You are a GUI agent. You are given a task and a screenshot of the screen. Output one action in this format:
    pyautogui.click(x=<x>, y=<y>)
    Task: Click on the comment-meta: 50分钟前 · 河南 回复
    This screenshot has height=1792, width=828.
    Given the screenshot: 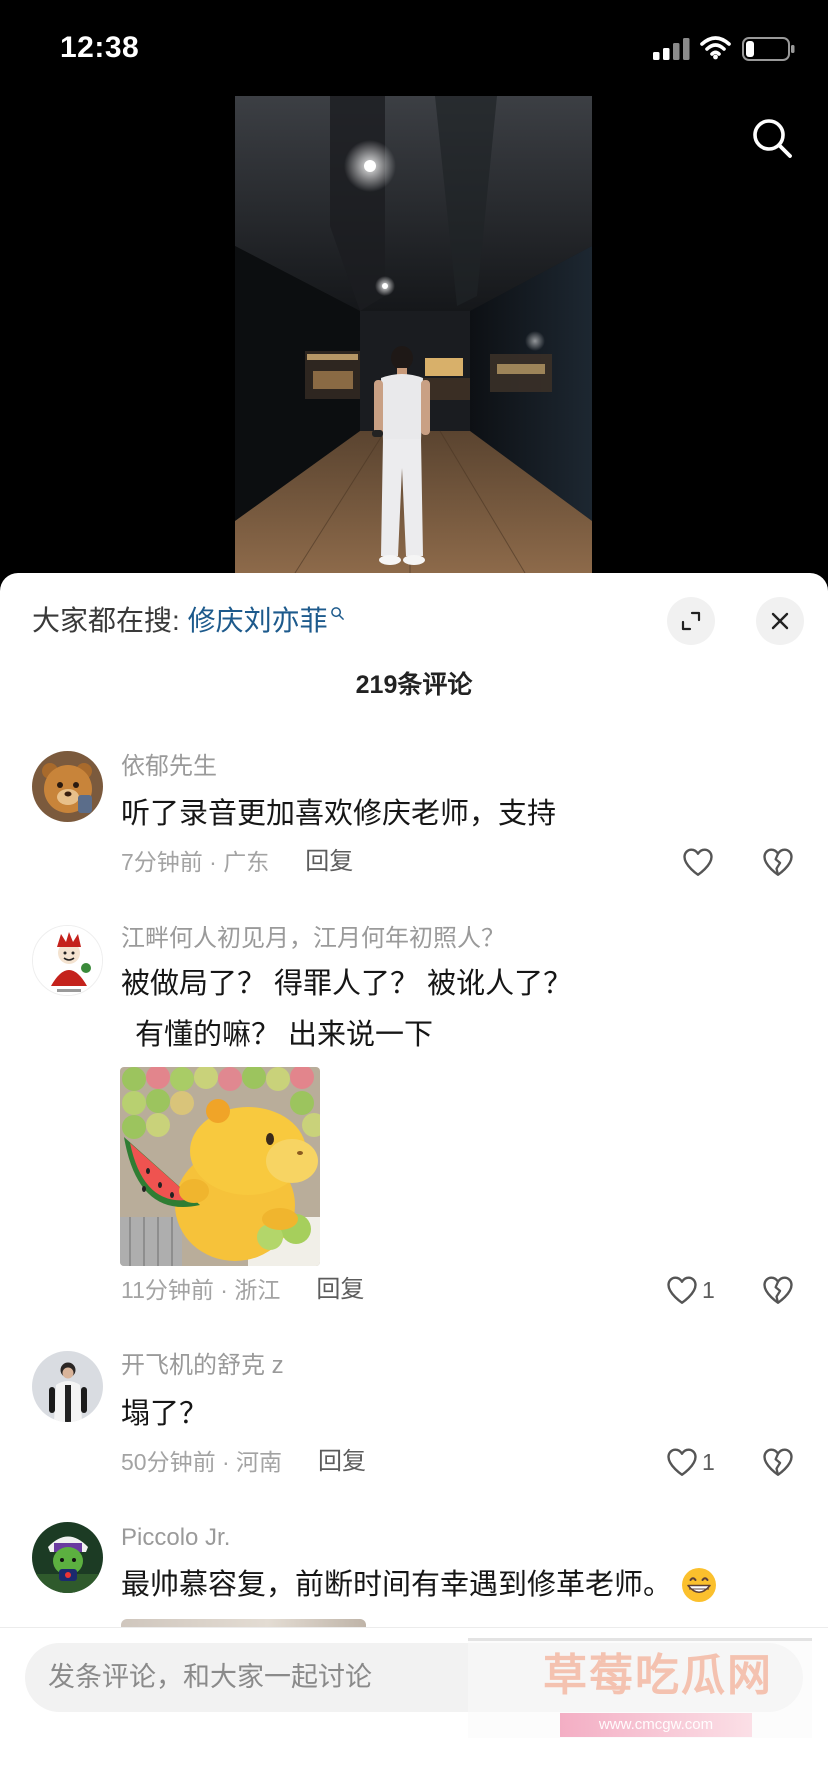 What is the action you would take?
    pyautogui.click(x=243, y=1462)
    